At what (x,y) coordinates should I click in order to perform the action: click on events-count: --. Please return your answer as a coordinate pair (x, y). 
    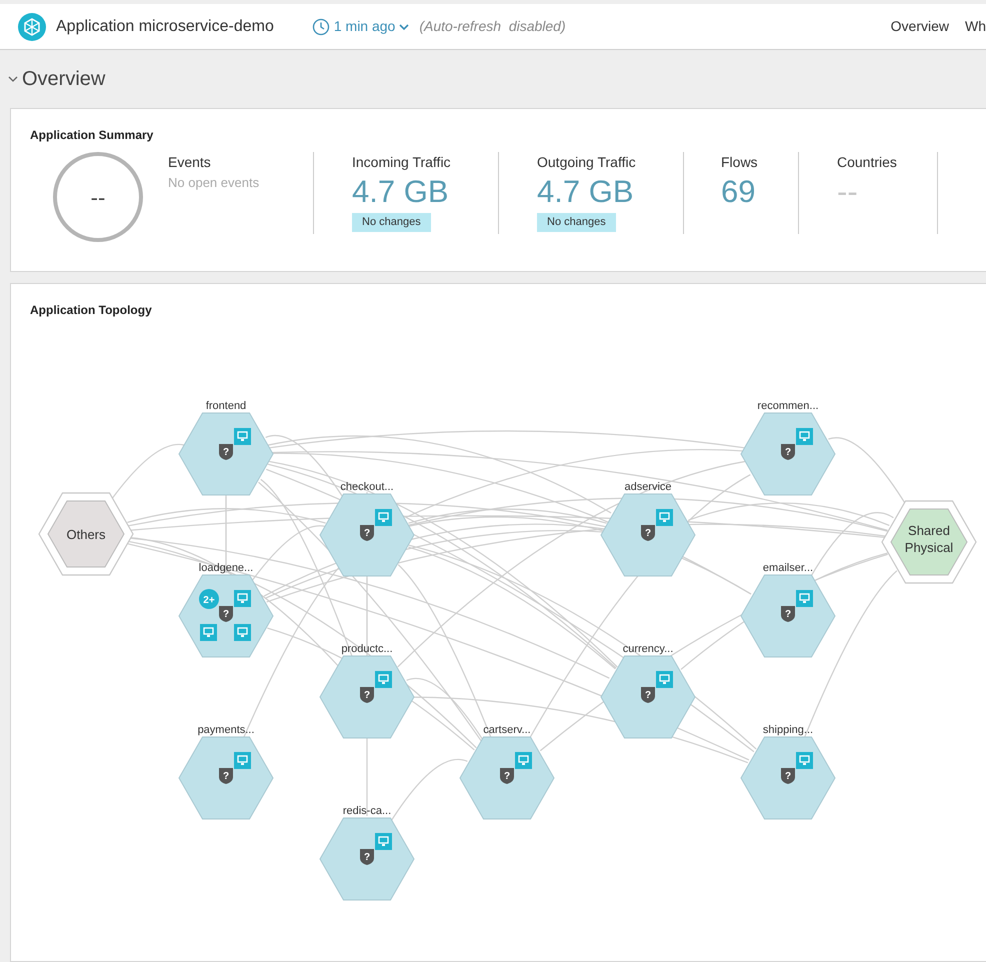
    Looking at the image, I should click on (98, 198).